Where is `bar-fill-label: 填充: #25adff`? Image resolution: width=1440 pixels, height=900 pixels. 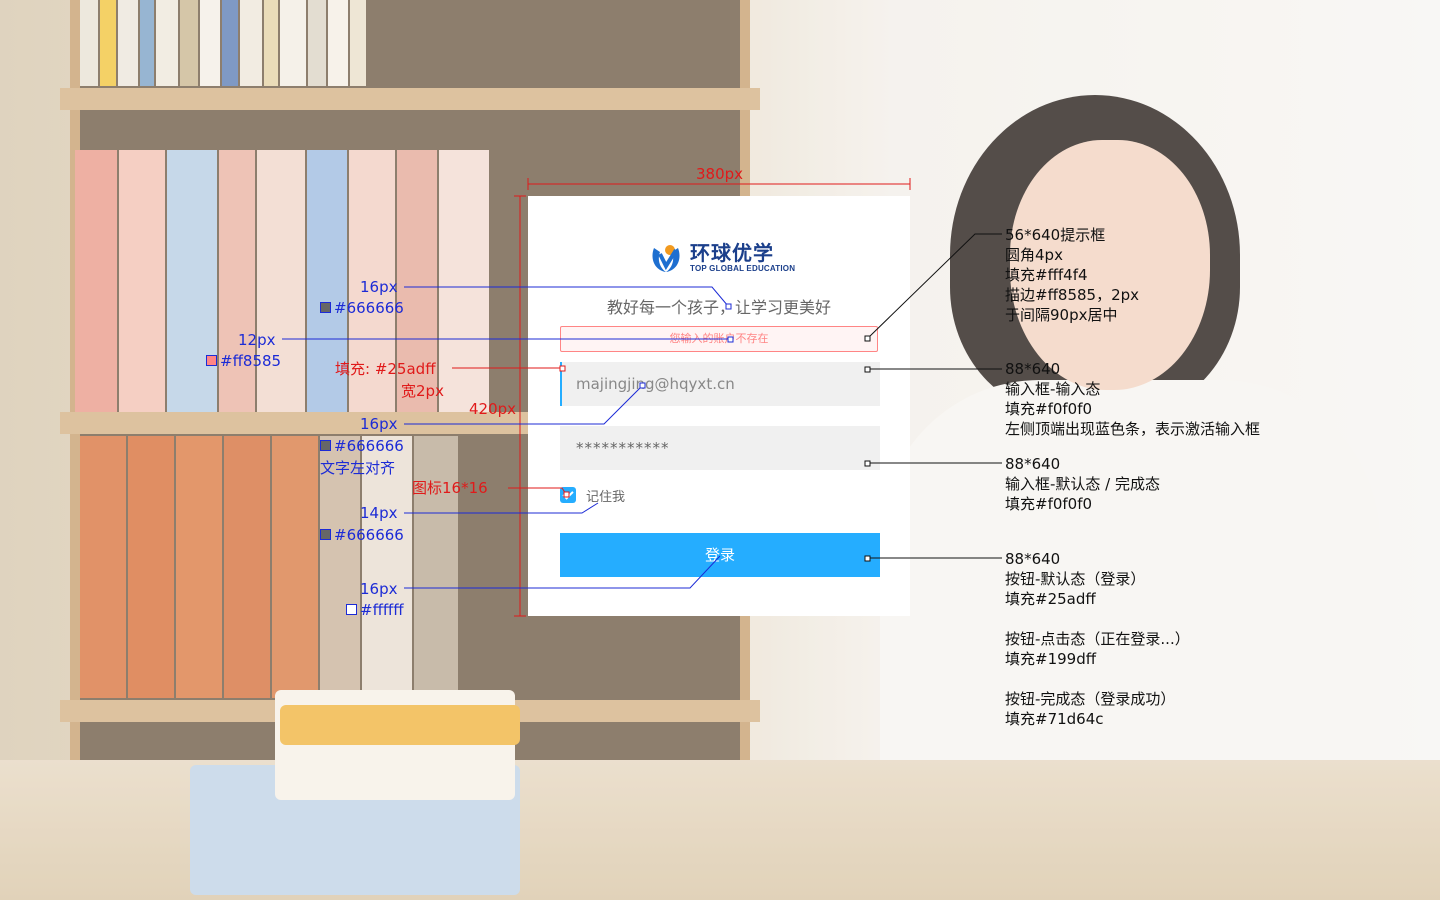
bar-fill-label: 填充: #25adff is located at coordinates (385, 369).